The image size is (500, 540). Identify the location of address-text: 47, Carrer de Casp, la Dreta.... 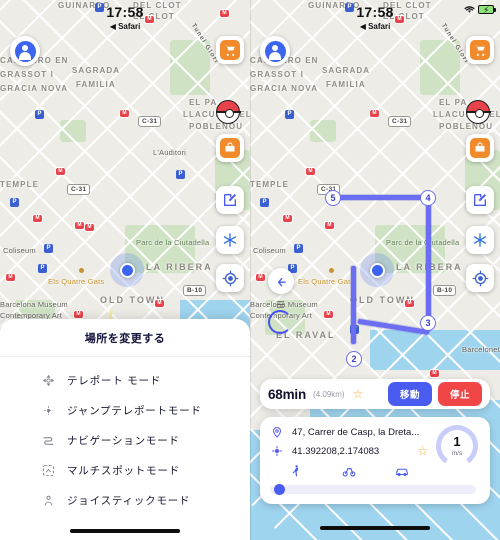
(356, 432).